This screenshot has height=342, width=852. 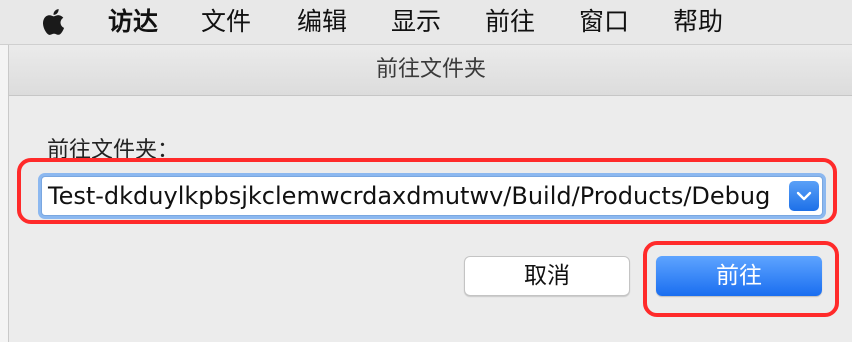 What do you see at coordinates (804, 196) in the screenshot?
I see `chevron-down-icon` at bounding box center [804, 196].